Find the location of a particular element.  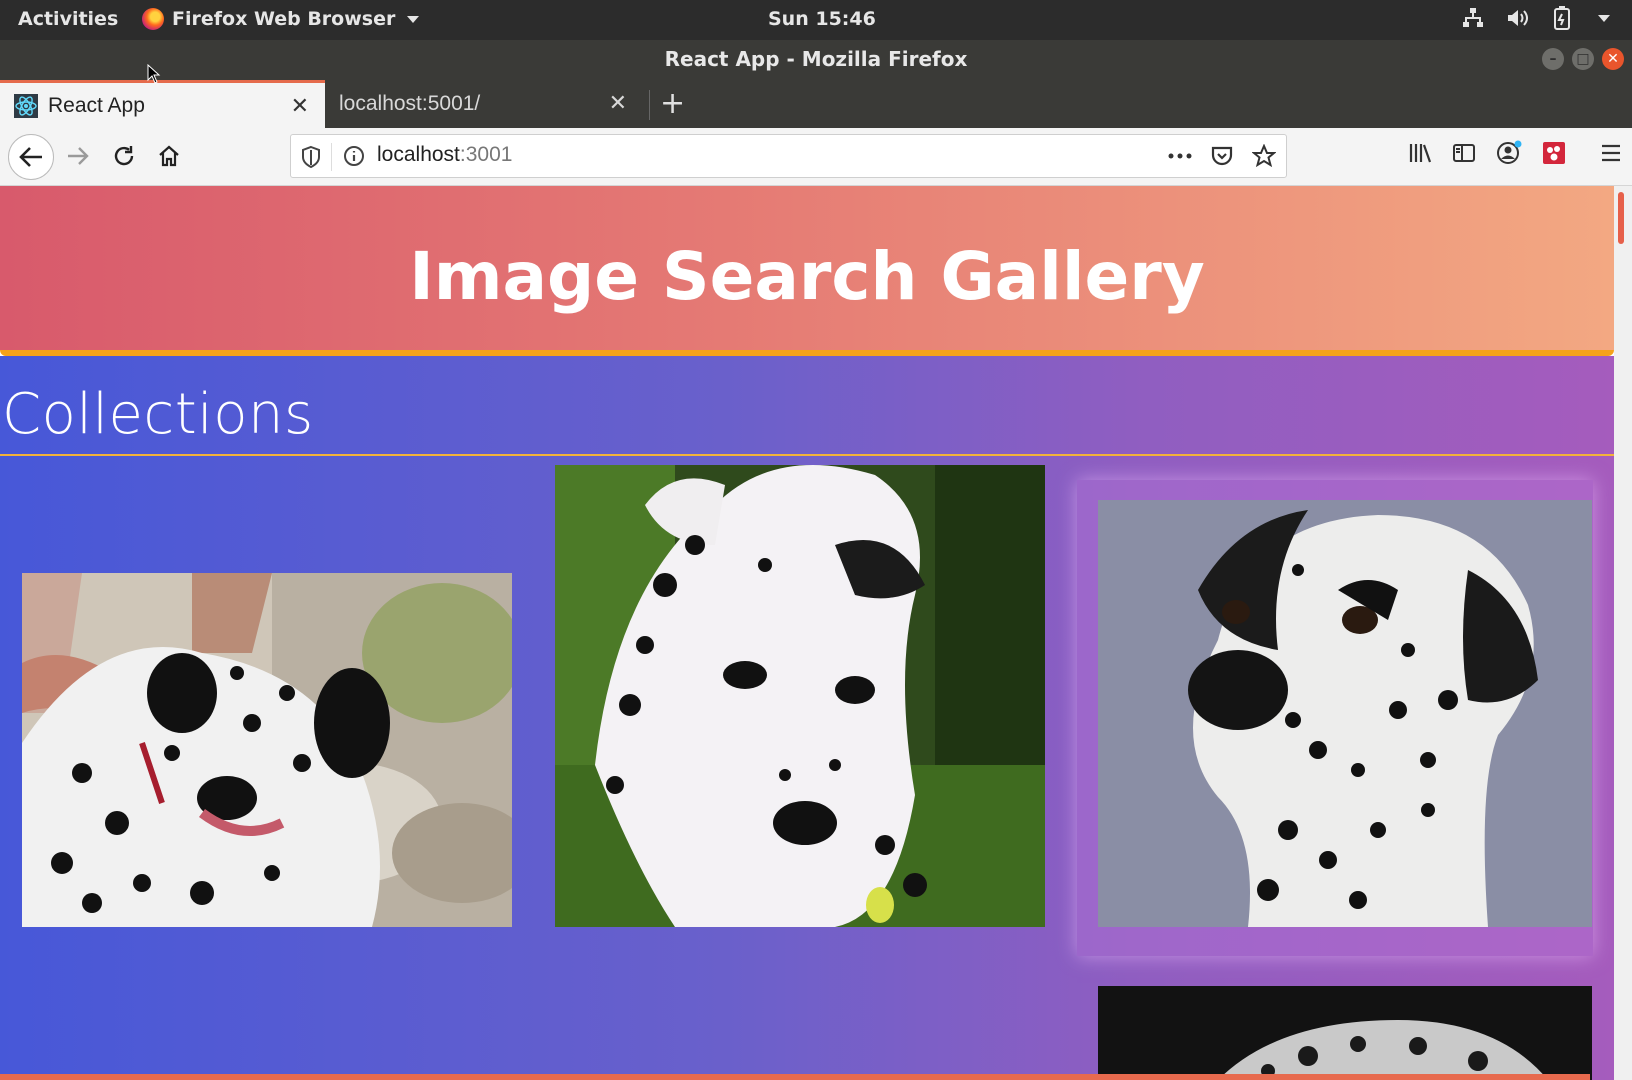

home-icon is located at coordinates (169, 156).